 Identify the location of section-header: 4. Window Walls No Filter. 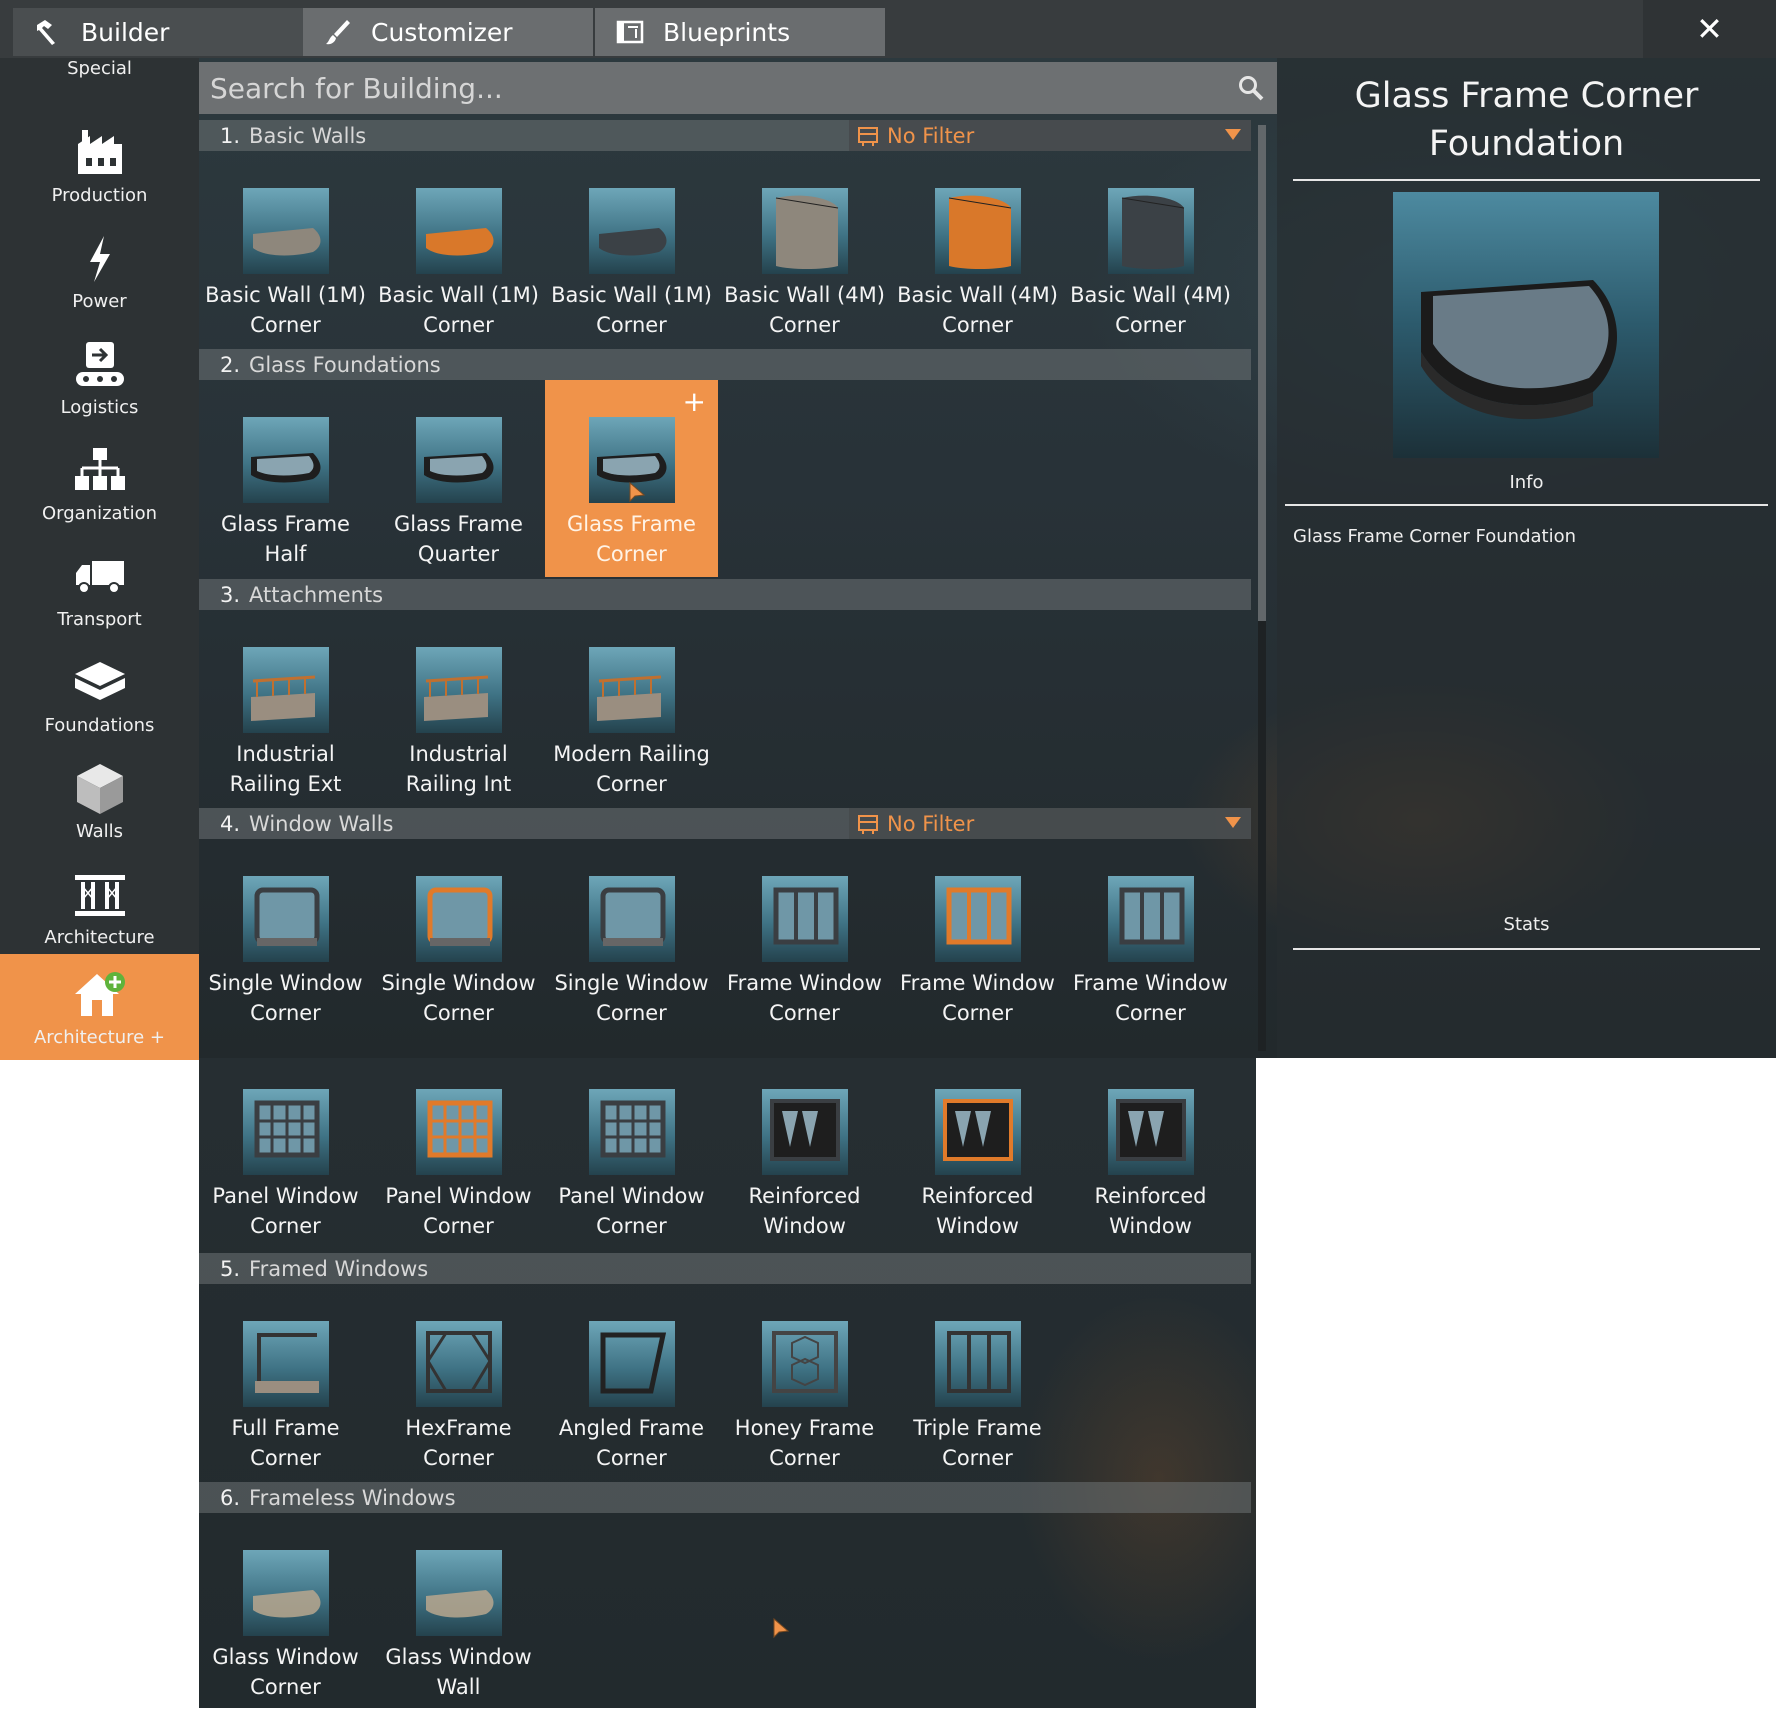
(725, 823).